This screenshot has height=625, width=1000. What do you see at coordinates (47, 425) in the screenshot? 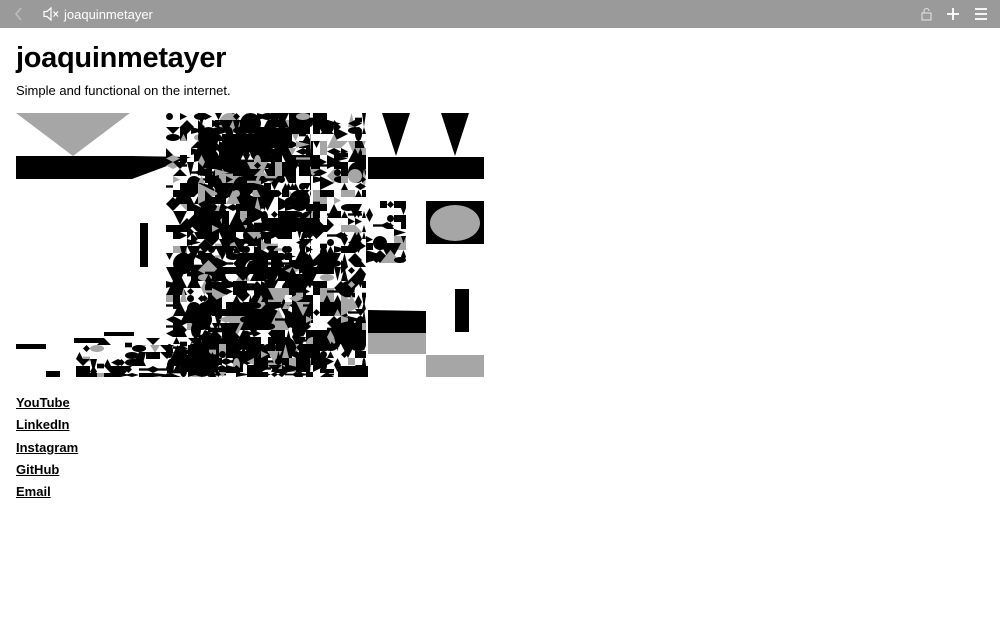
I see `link-linkedin: LinkedIn` at bounding box center [47, 425].